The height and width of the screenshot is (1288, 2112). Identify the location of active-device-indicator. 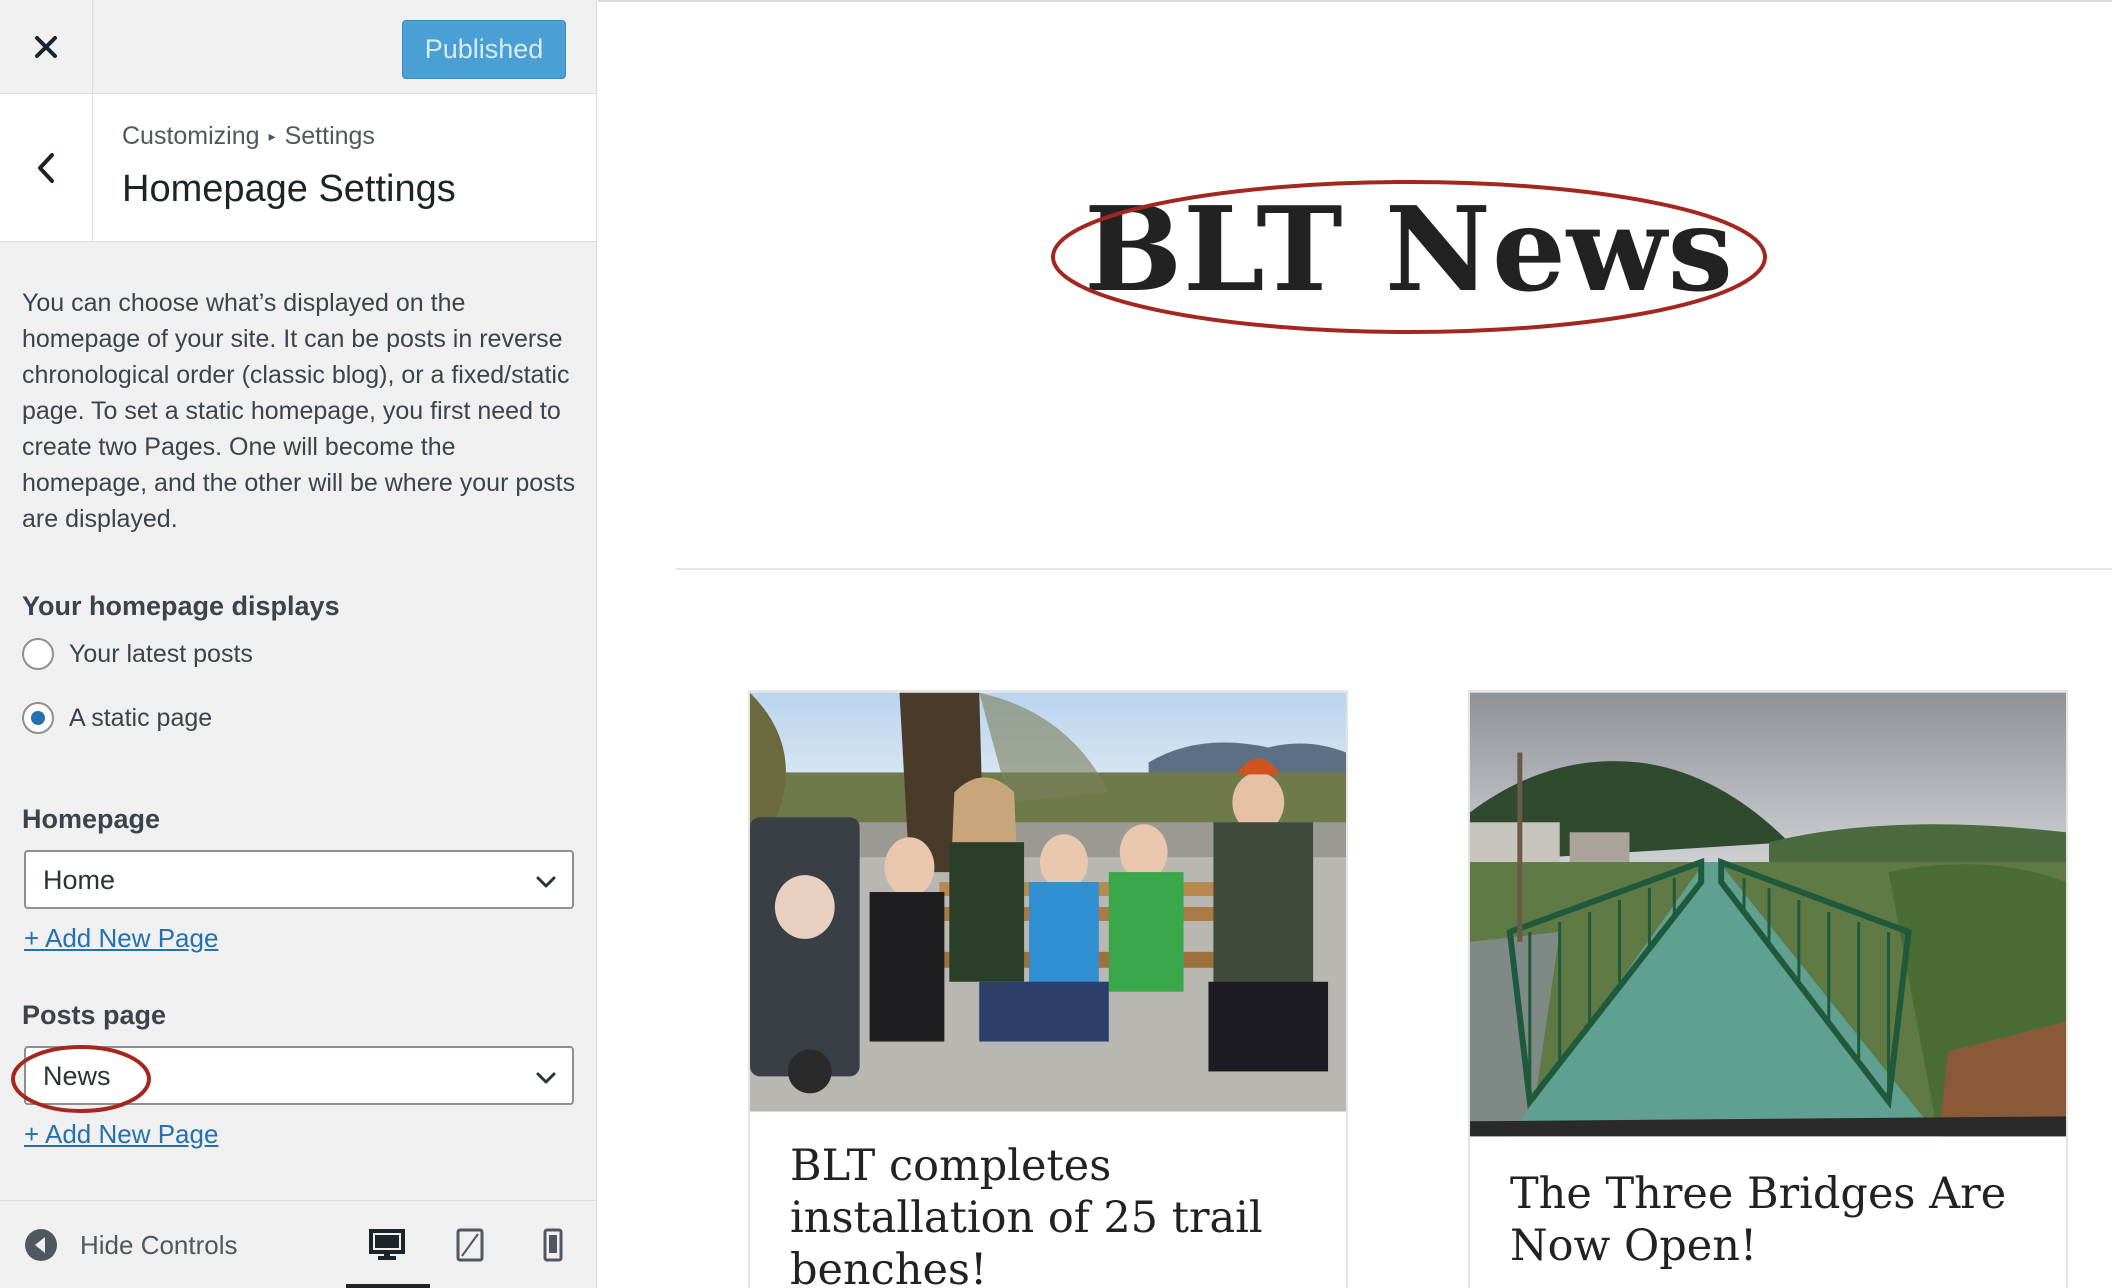
(388, 1286).